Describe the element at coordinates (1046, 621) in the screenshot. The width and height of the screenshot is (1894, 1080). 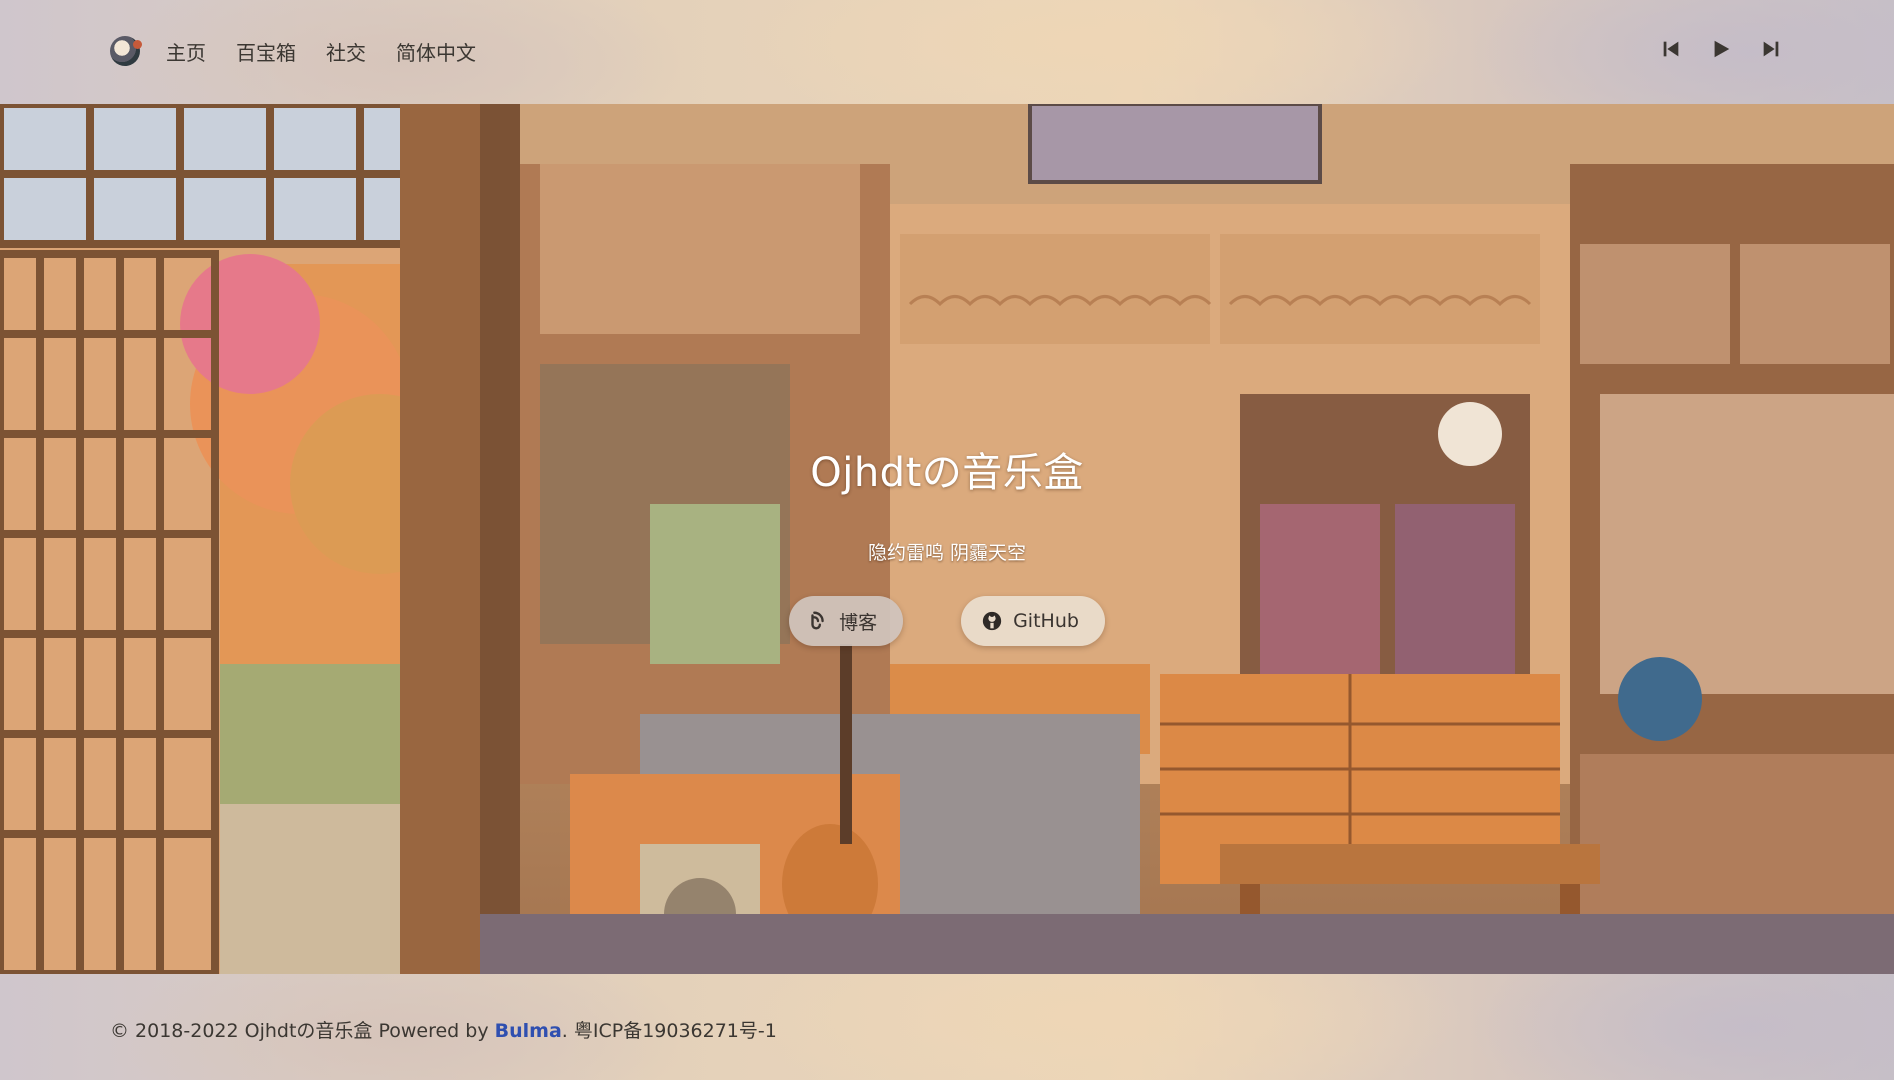
I see `github-button-label: GitHub` at that location.